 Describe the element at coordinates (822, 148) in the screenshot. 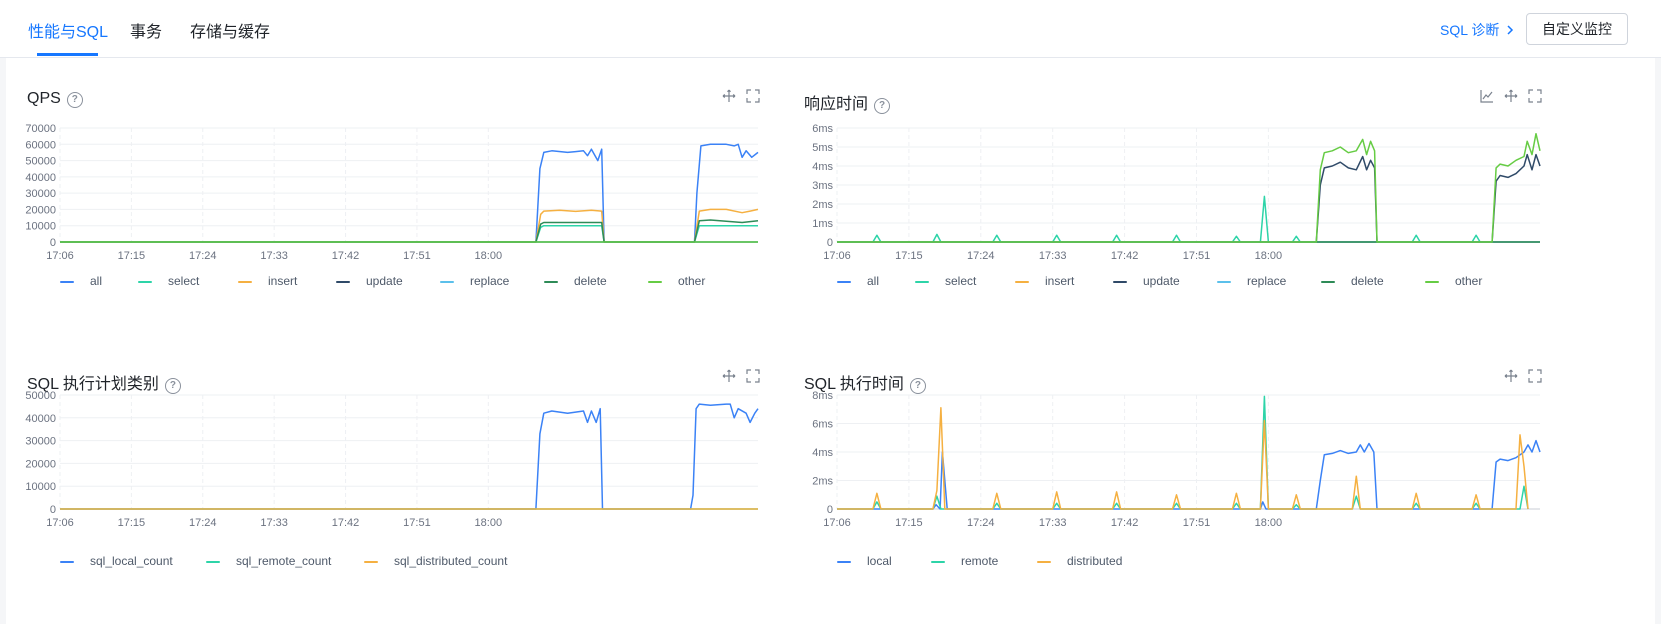

I see `y-tick-label: 5ms` at that location.